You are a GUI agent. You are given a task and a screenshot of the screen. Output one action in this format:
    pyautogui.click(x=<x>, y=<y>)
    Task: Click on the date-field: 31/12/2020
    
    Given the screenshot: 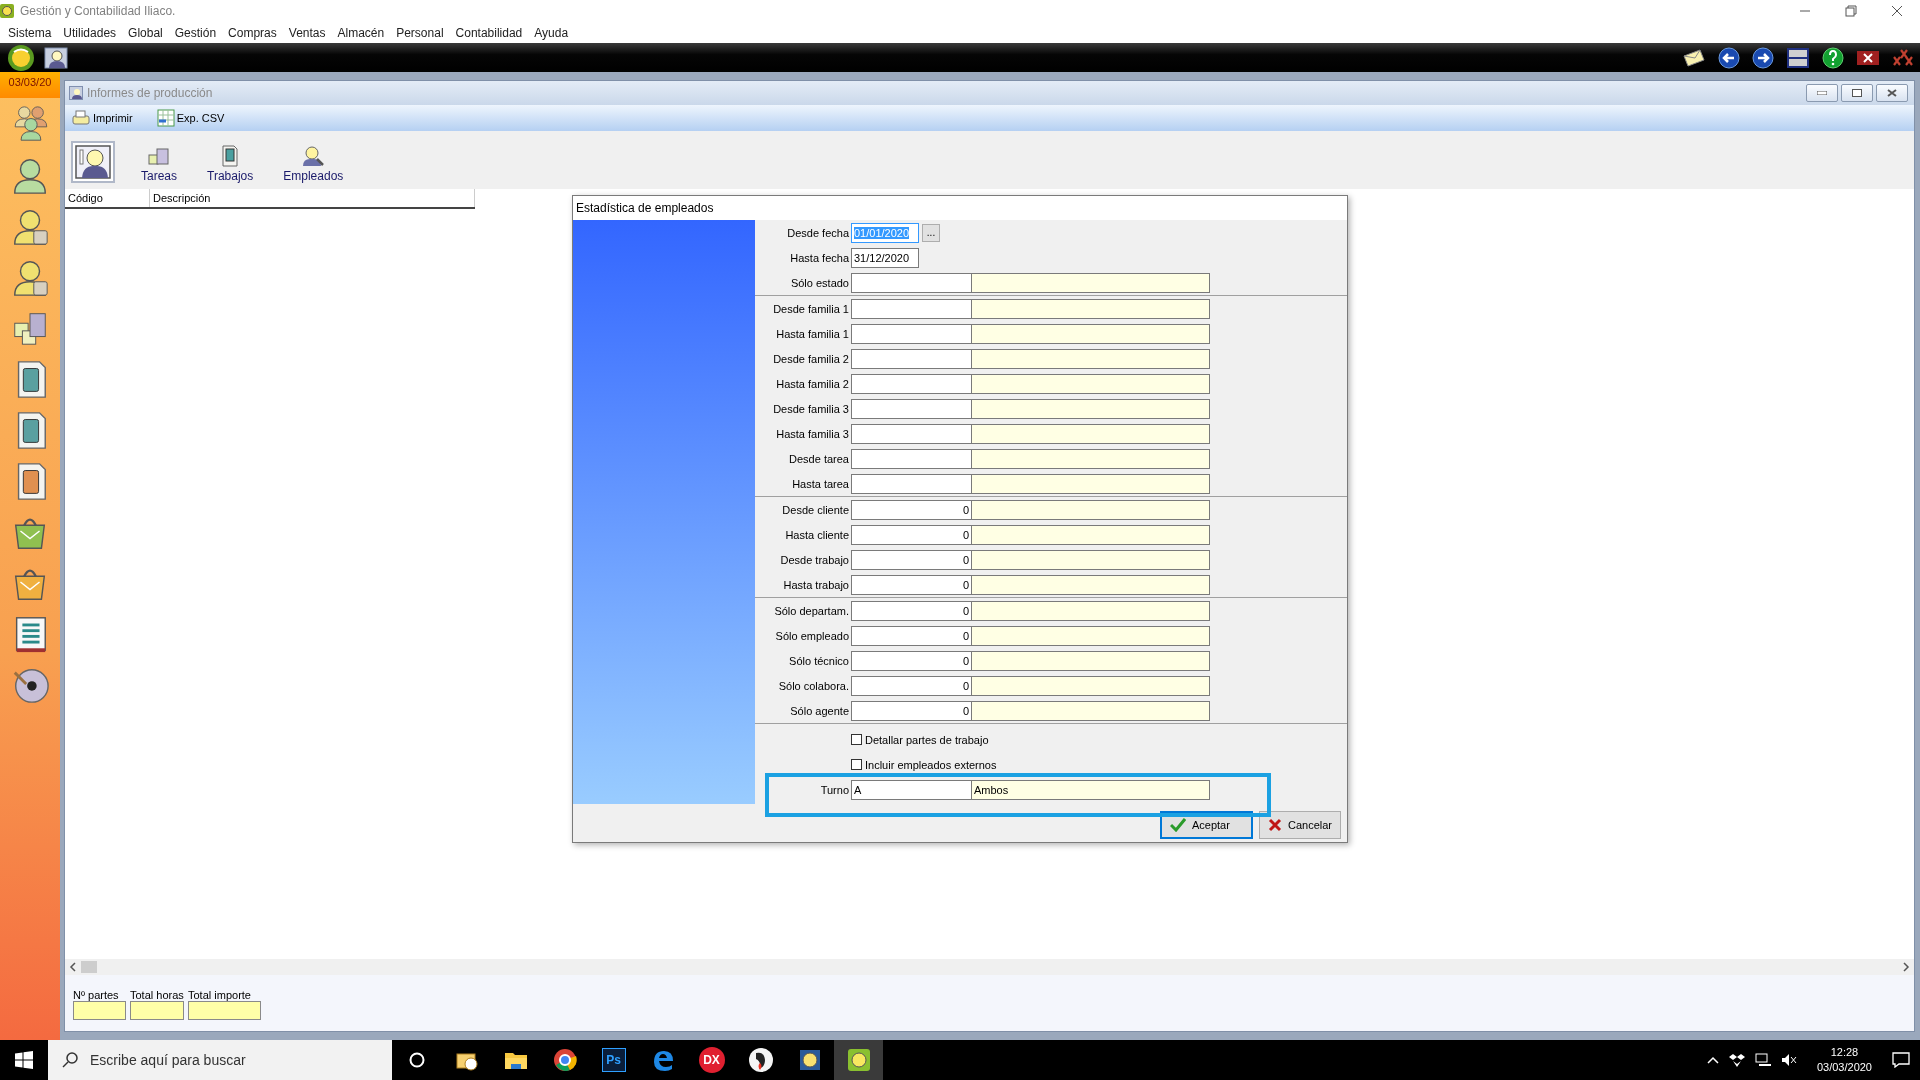 What is the action you would take?
    pyautogui.click(x=885, y=257)
    